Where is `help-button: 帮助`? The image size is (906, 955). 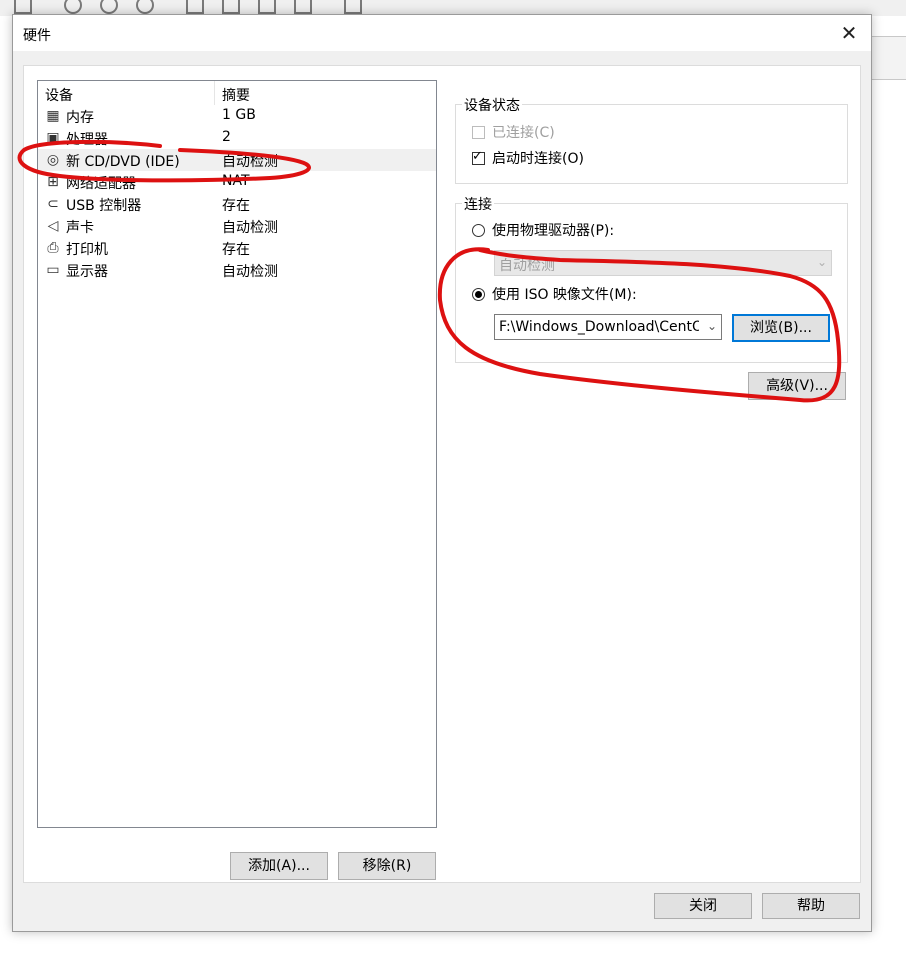 help-button: 帮助 is located at coordinates (811, 906).